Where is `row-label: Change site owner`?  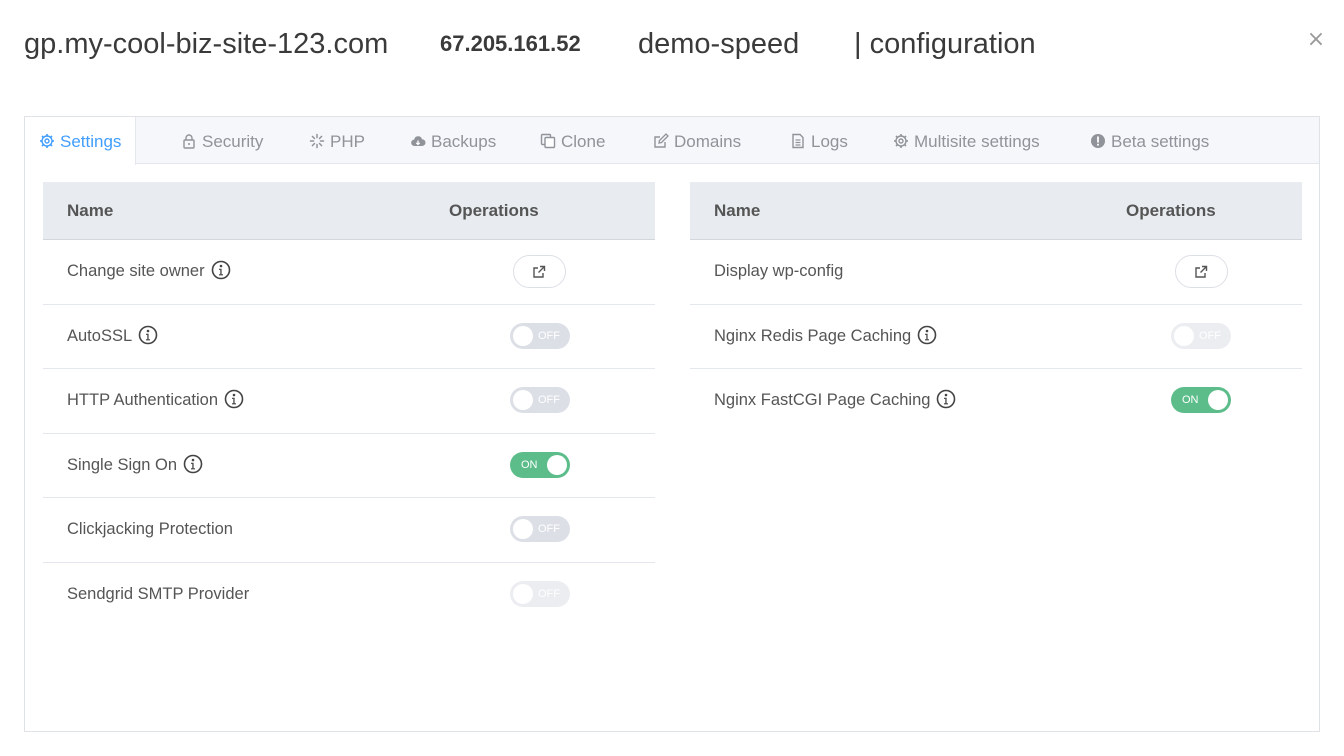 row-label: Change site owner is located at coordinates (136, 271).